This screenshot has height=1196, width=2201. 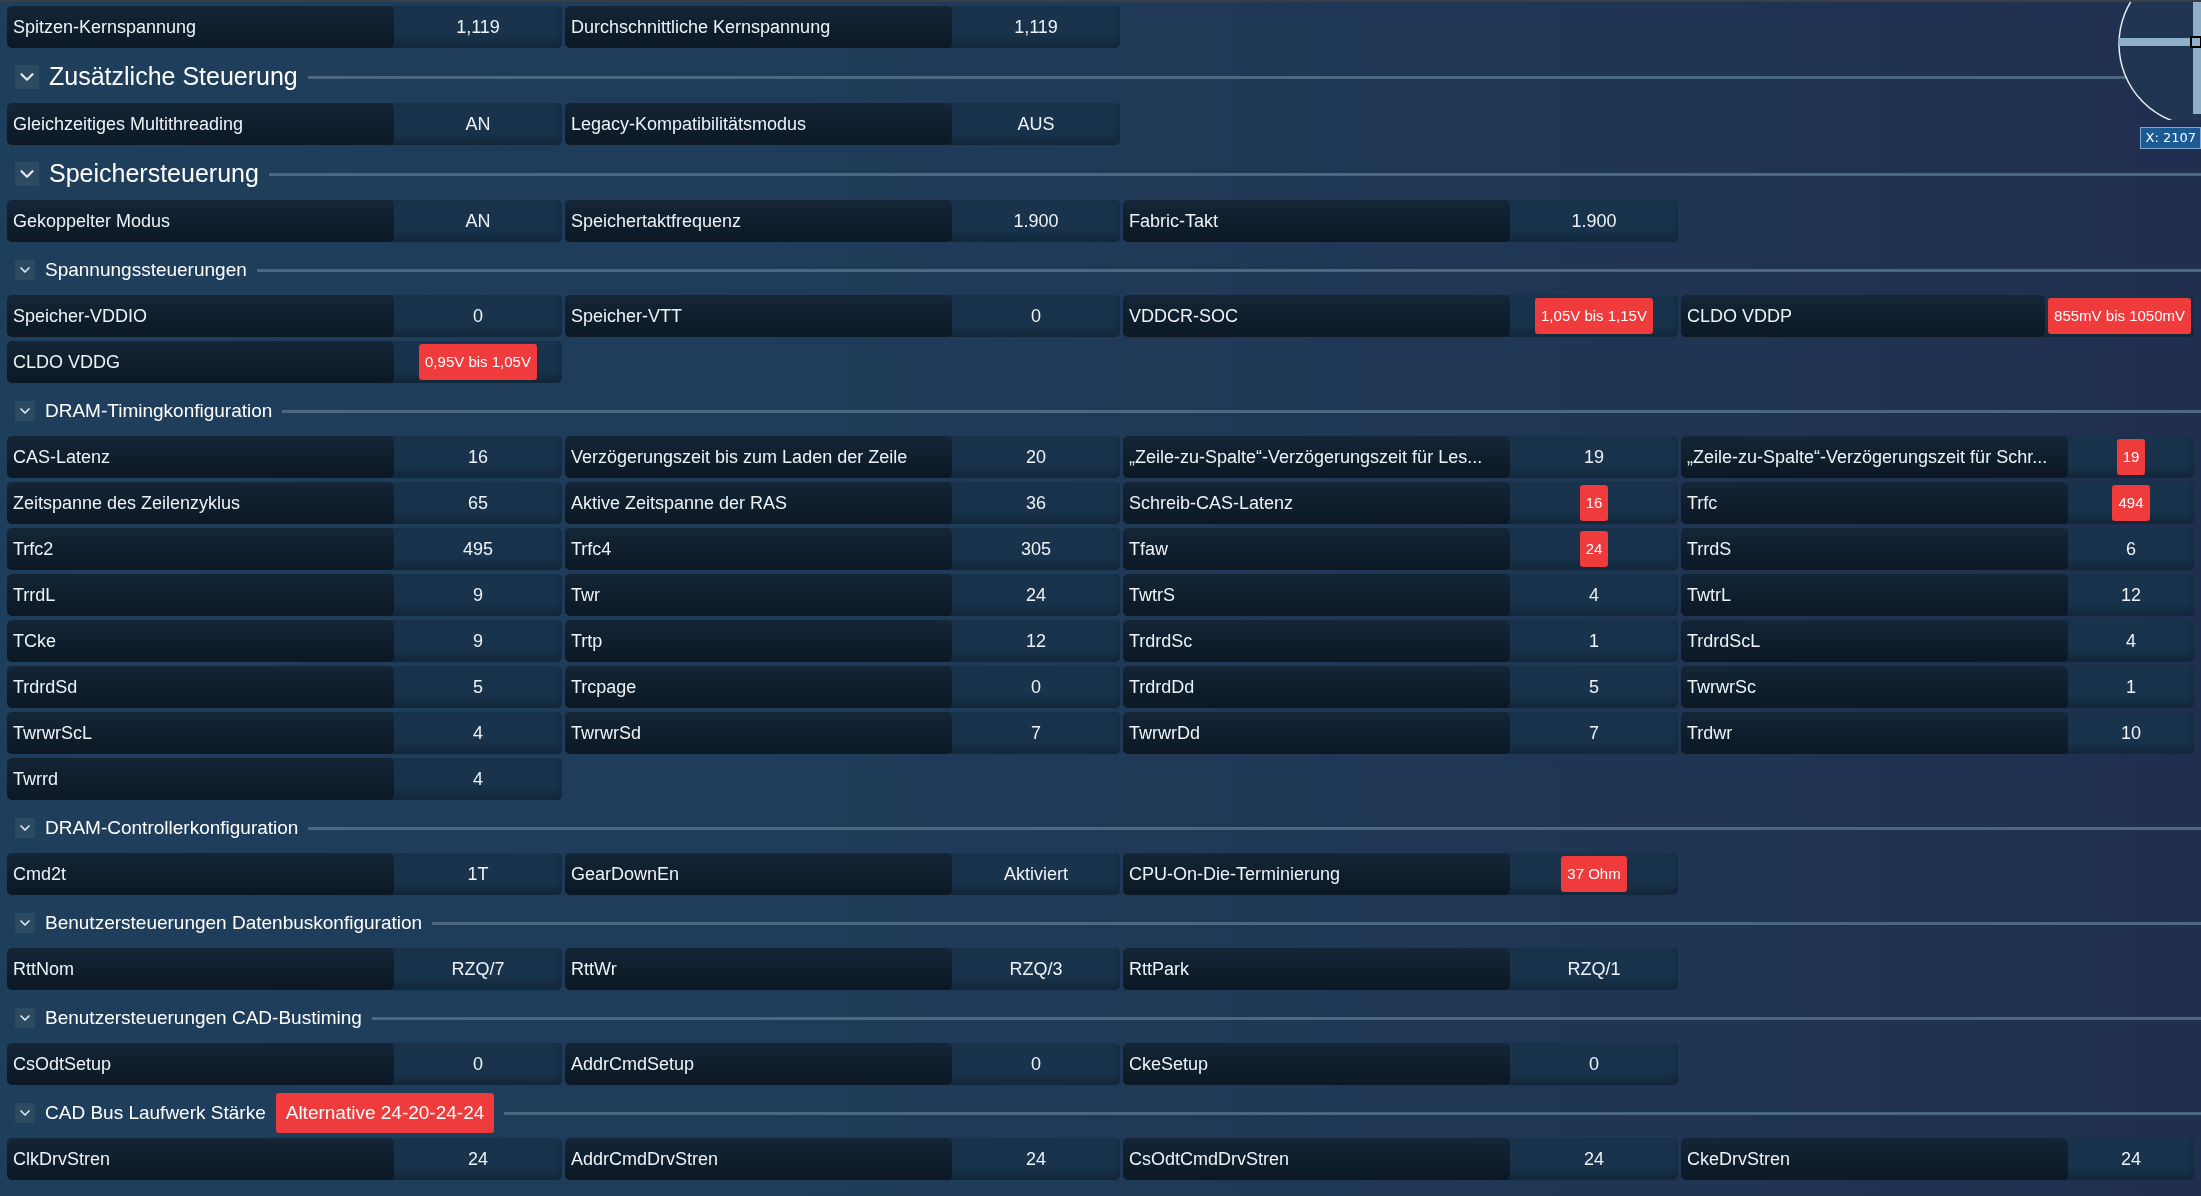 What do you see at coordinates (2131, 503) in the screenshot?
I see `value-badge: 494` at bounding box center [2131, 503].